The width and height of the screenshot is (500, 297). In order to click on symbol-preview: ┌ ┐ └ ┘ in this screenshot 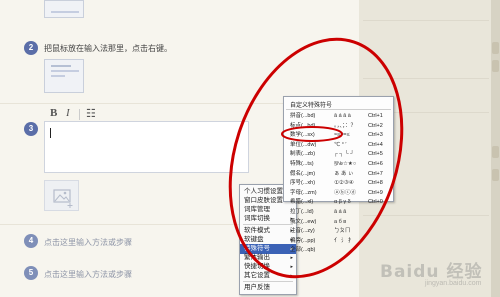, I will do `click(344, 154)`.